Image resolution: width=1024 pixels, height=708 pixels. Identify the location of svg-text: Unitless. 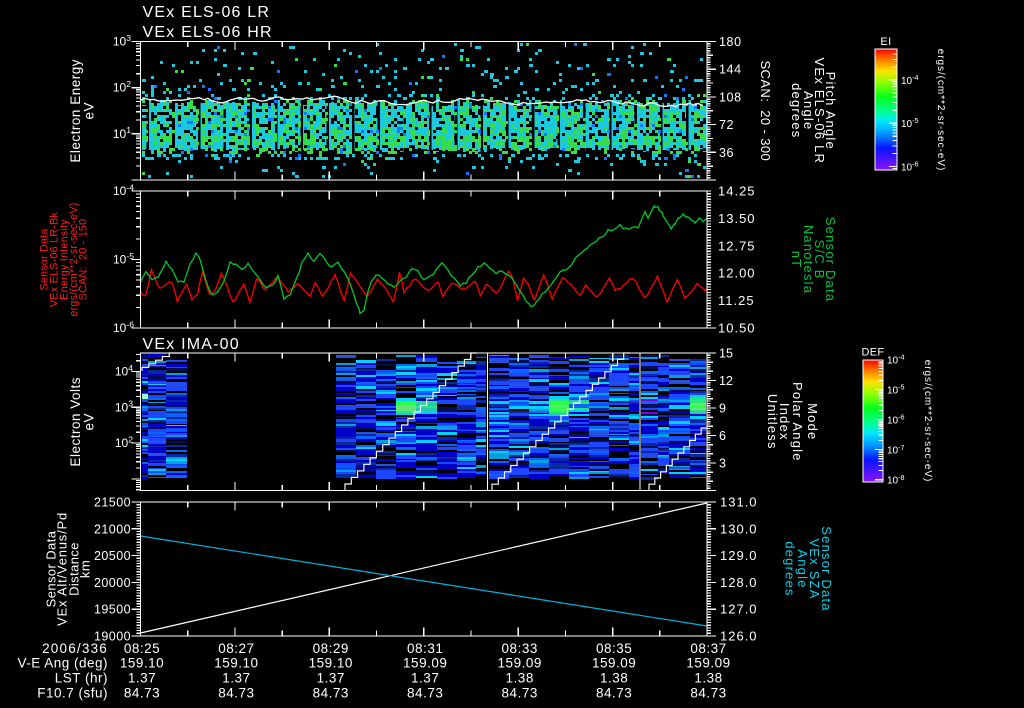
(772, 422).